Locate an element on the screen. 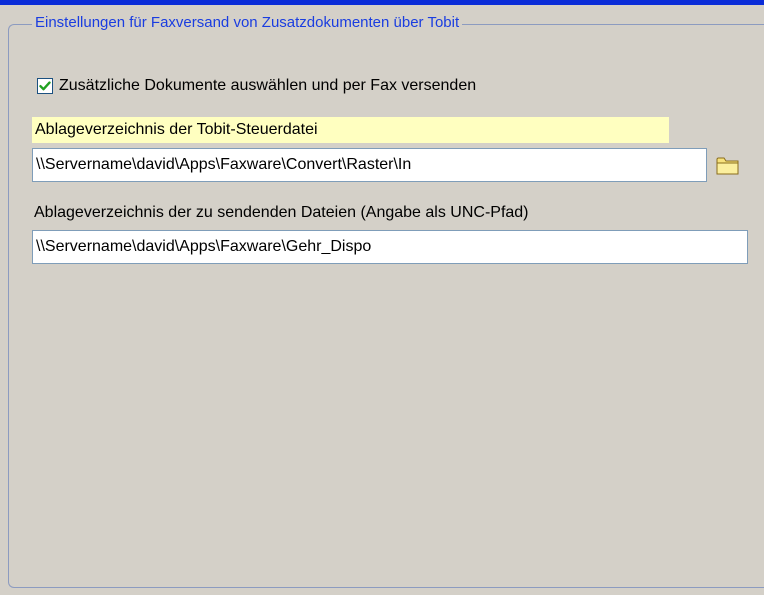 Image resolution: width=764 pixels, height=595 pixels. folder-icon is located at coordinates (727, 166).